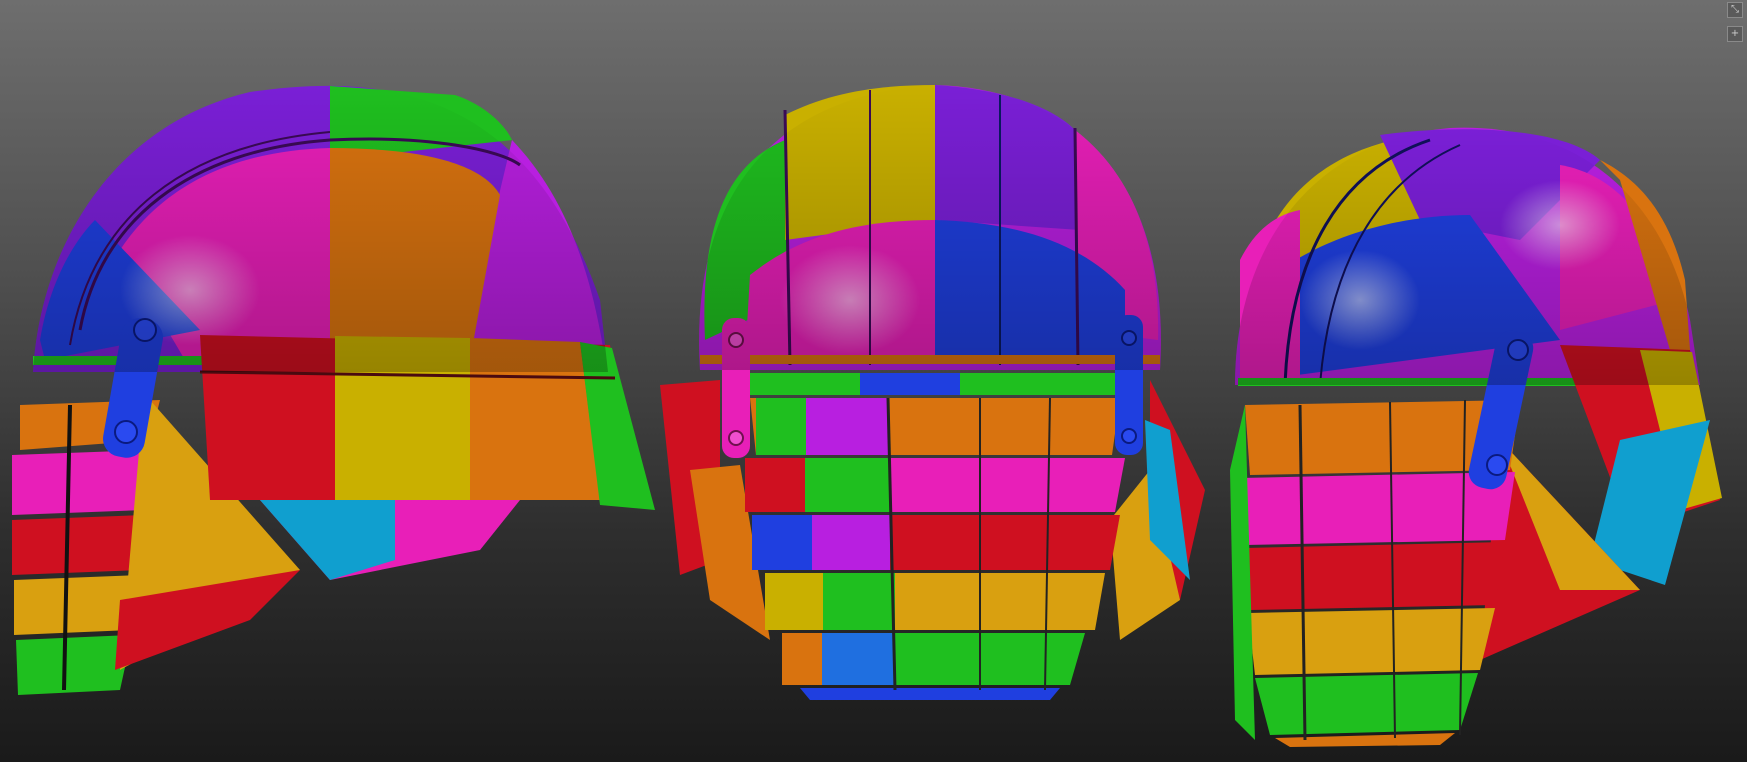 The width and height of the screenshot is (1747, 762). Describe the element at coordinates (1735, 34) in the screenshot. I see `plus-icon: +` at that location.